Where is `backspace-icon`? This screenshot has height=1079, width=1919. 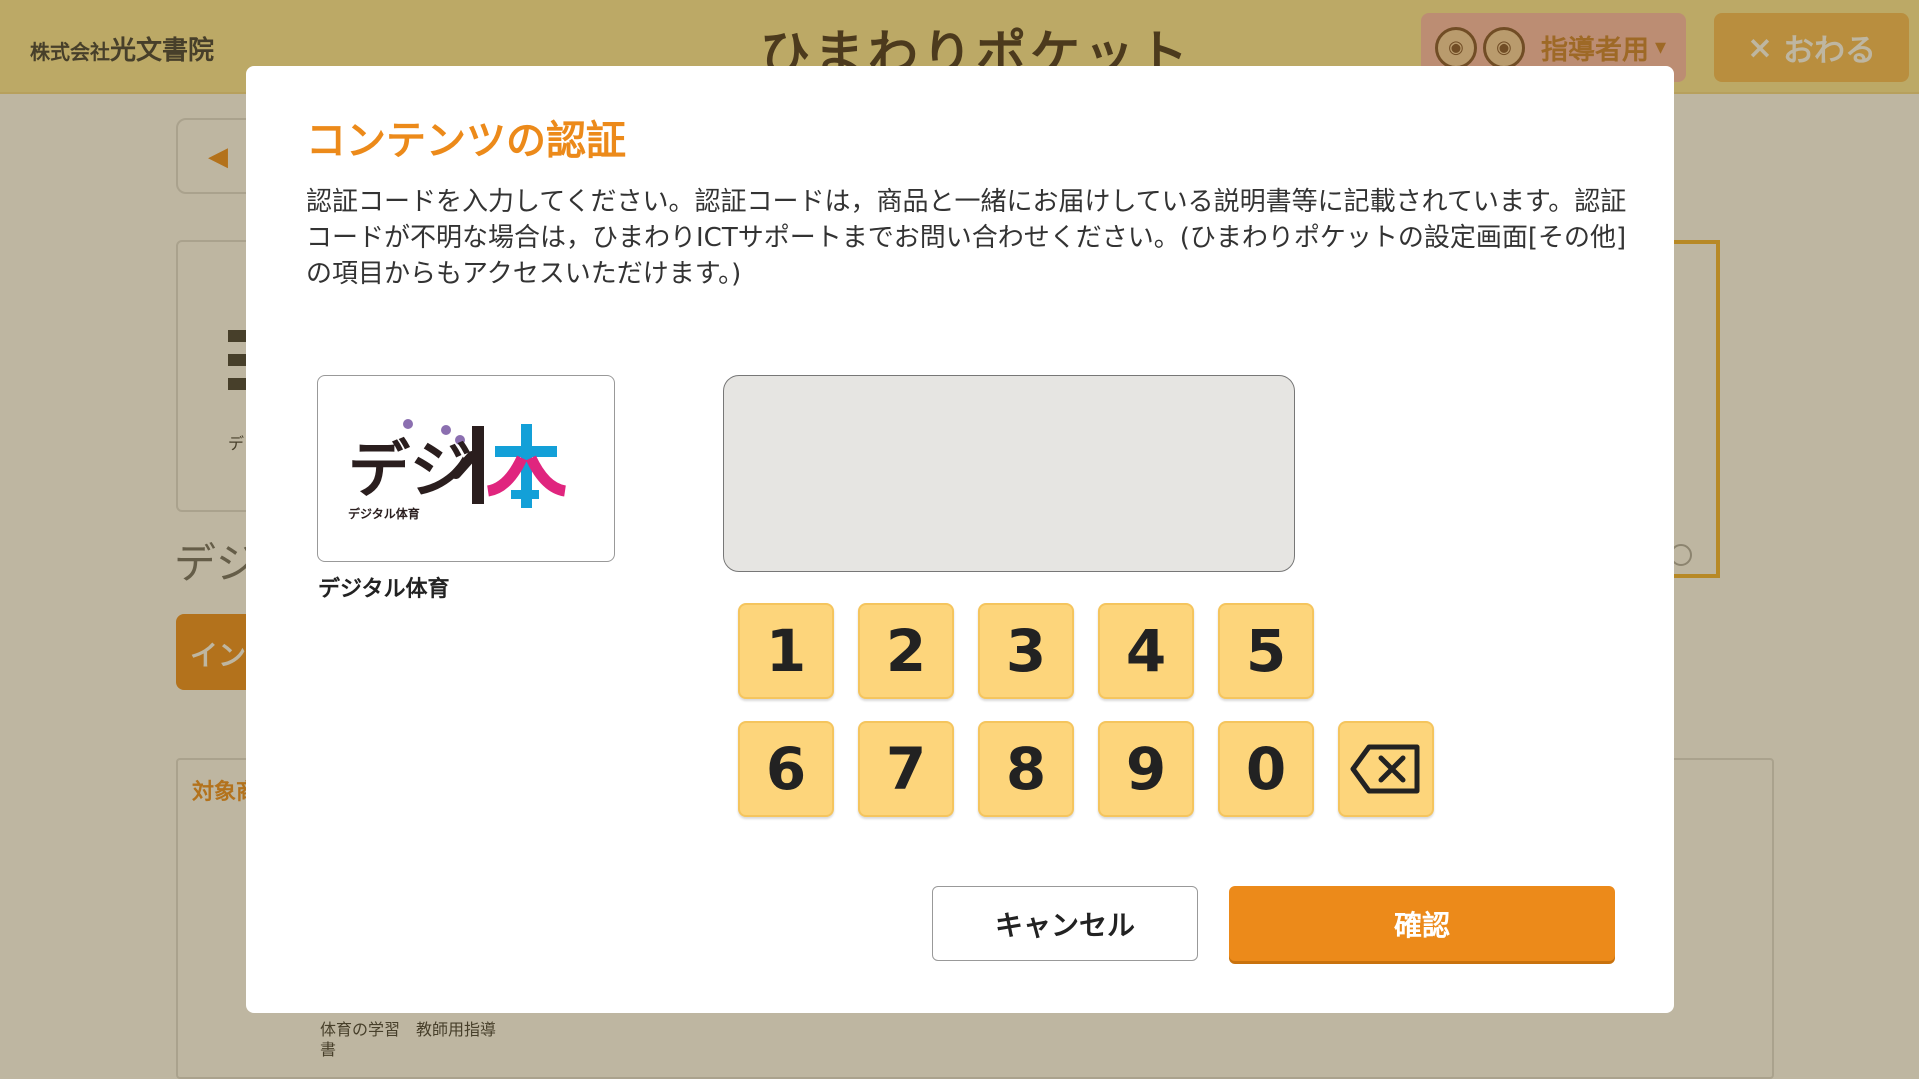 backspace-icon is located at coordinates (1385, 769).